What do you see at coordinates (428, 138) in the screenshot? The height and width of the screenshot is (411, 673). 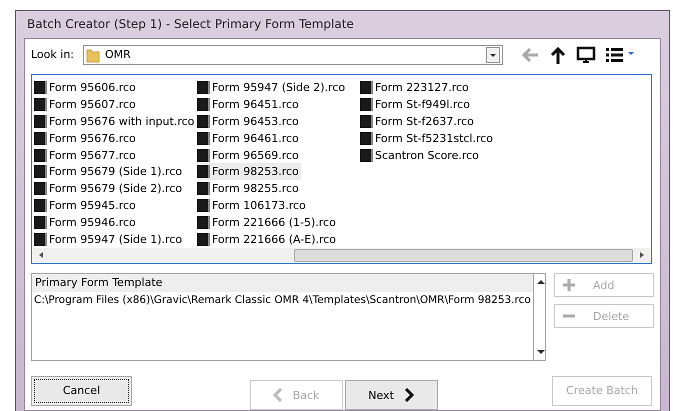 I see `file-item: Form St-f5231stcl.rco` at bounding box center [428, 138].